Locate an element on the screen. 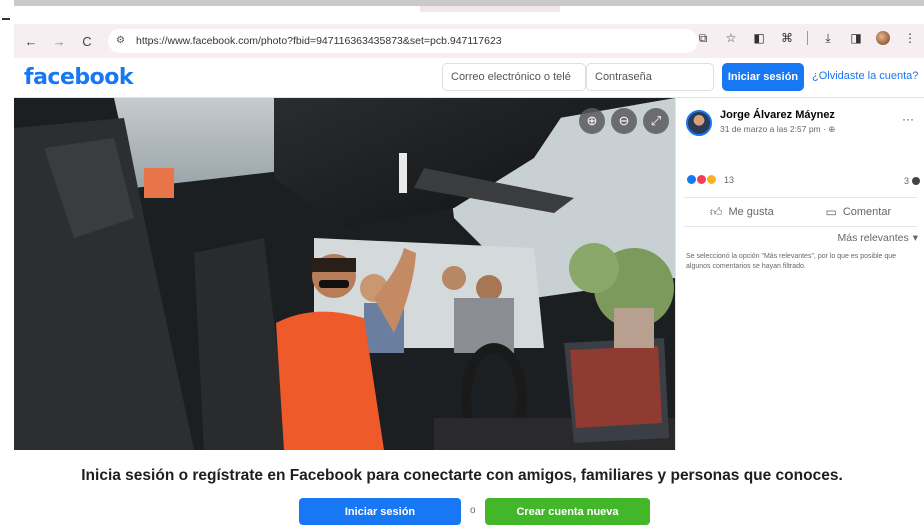 This screenshot has width=924, height=525. or-separator: o is located at coordinates (473, 510).